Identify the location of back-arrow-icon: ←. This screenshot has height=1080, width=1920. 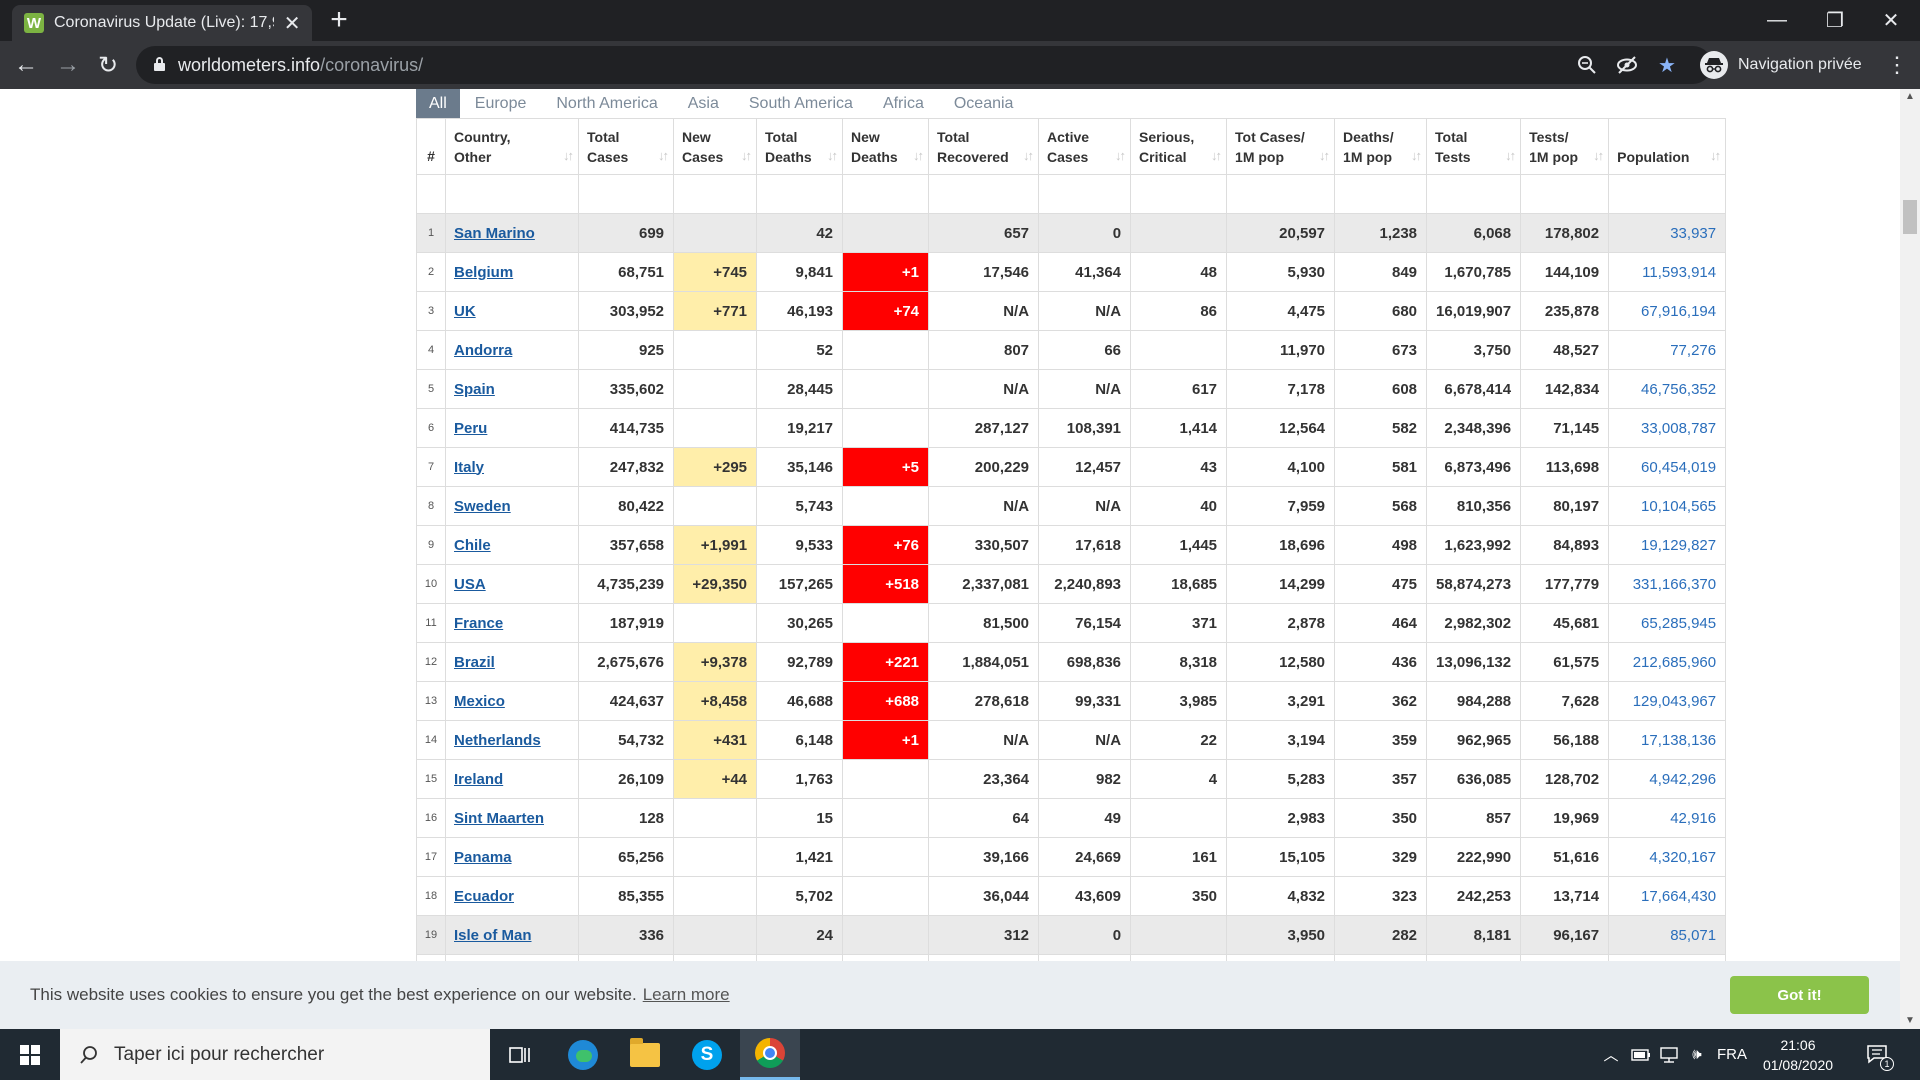
(26, 65).